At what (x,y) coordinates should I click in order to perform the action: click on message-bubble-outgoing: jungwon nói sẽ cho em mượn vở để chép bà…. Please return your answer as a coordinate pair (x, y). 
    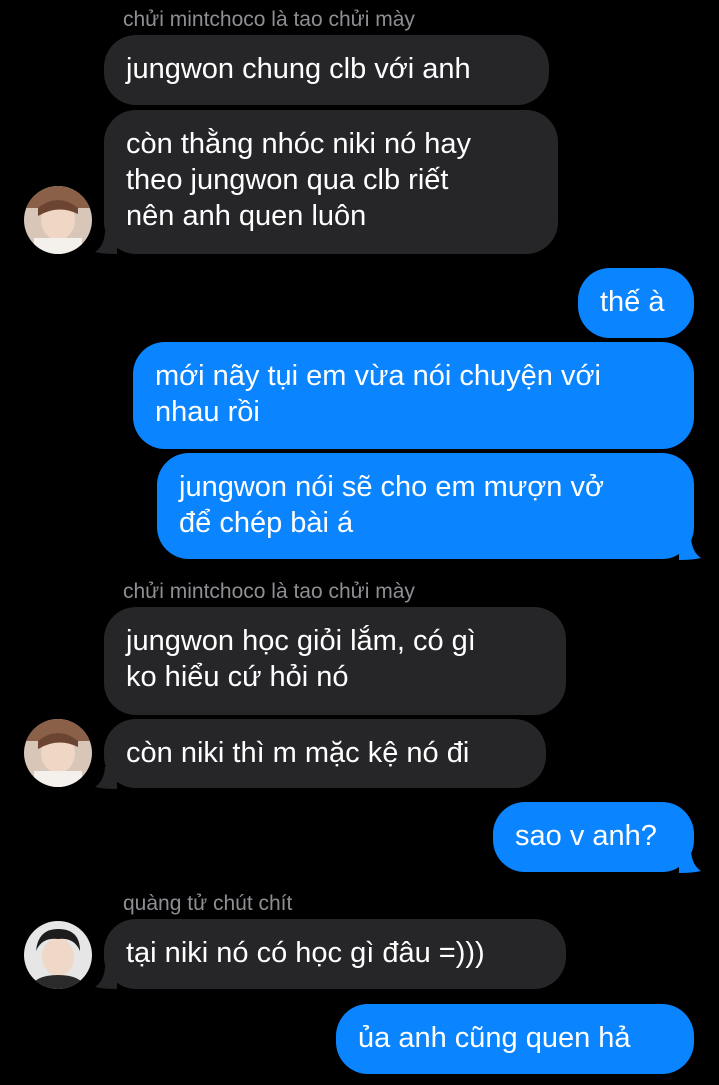
    Looking at the image, I should click on (425, 506).